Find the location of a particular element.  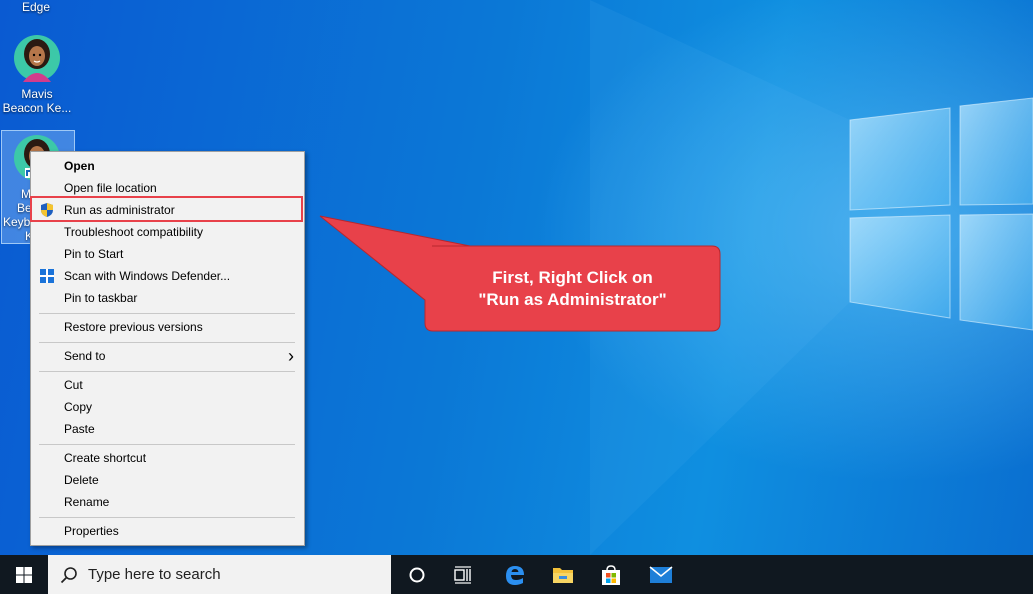

task-view-button is located at coordinates (463, 574).